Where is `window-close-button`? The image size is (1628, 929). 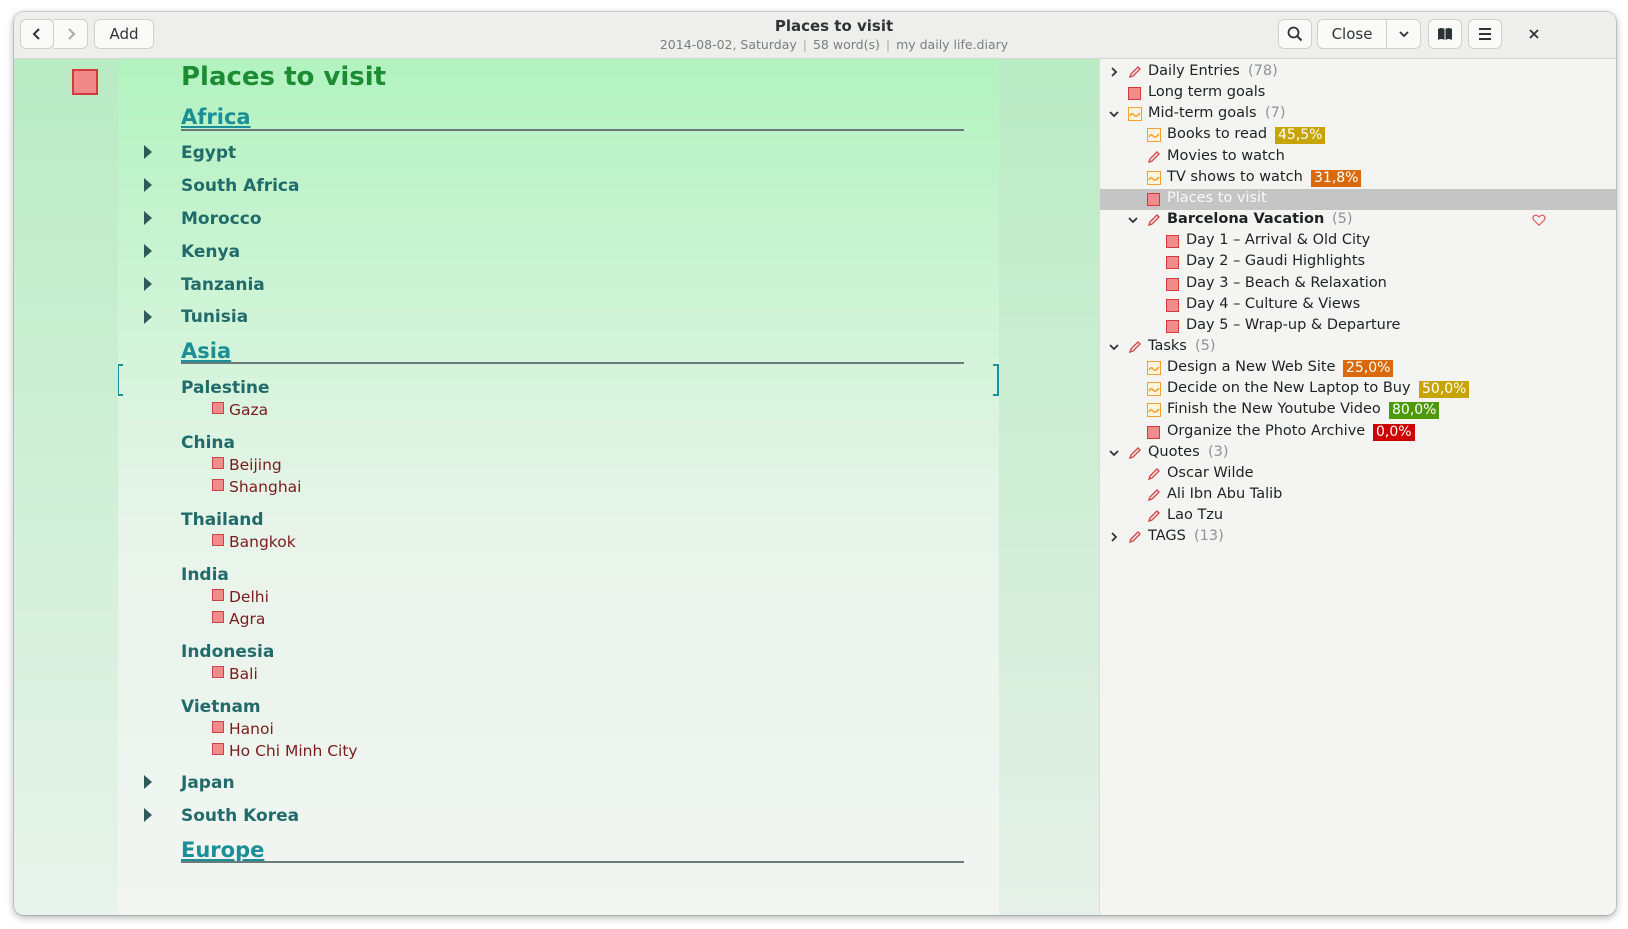
window-close-button is located at coordinates (1534, 34).